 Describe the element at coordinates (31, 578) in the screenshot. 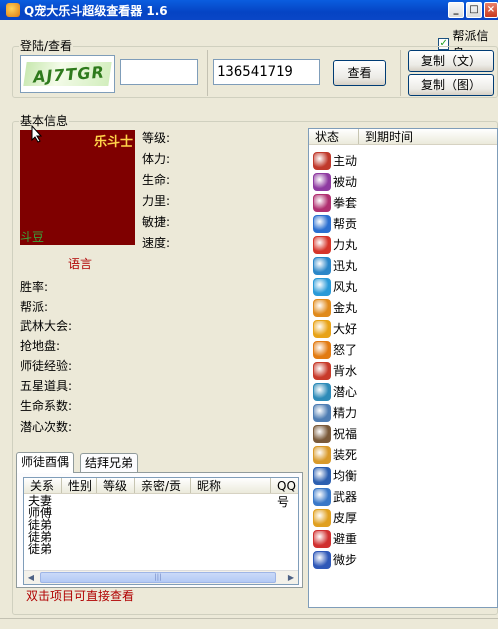

I see `scroll-left-icon: ◀` at that location.